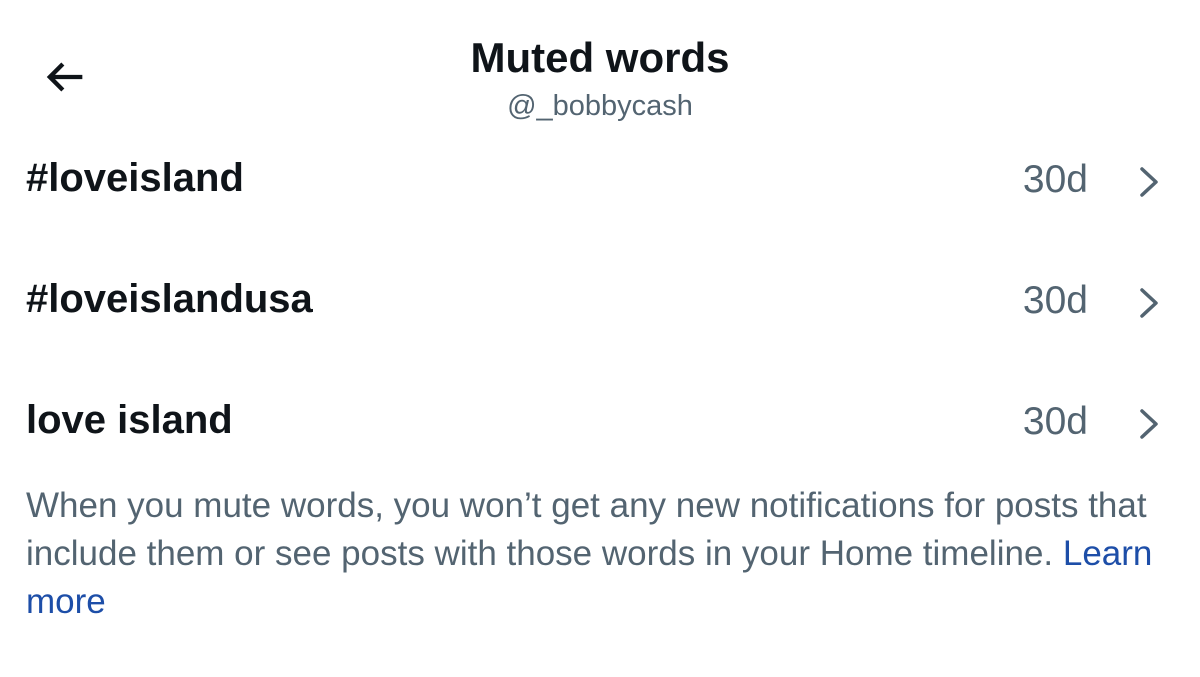 The width and height of the screenshot is (1200, 677). What do you see at coordinates (135, 178) in the screenshot?
I see `muted-word-label: #loveisland` at bounding box center [135, 178].